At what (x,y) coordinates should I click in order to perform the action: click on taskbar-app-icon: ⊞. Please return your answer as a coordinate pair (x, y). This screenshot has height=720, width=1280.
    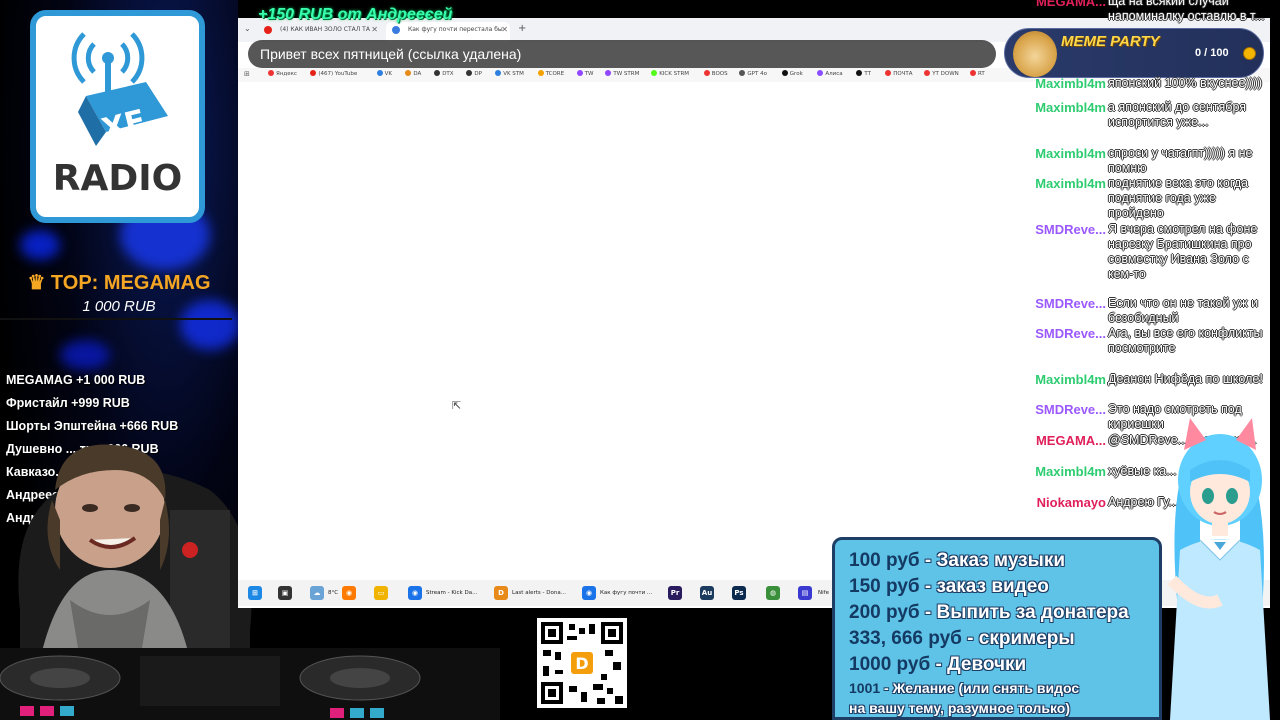
    Looking at the image, I should click on (255, 592).